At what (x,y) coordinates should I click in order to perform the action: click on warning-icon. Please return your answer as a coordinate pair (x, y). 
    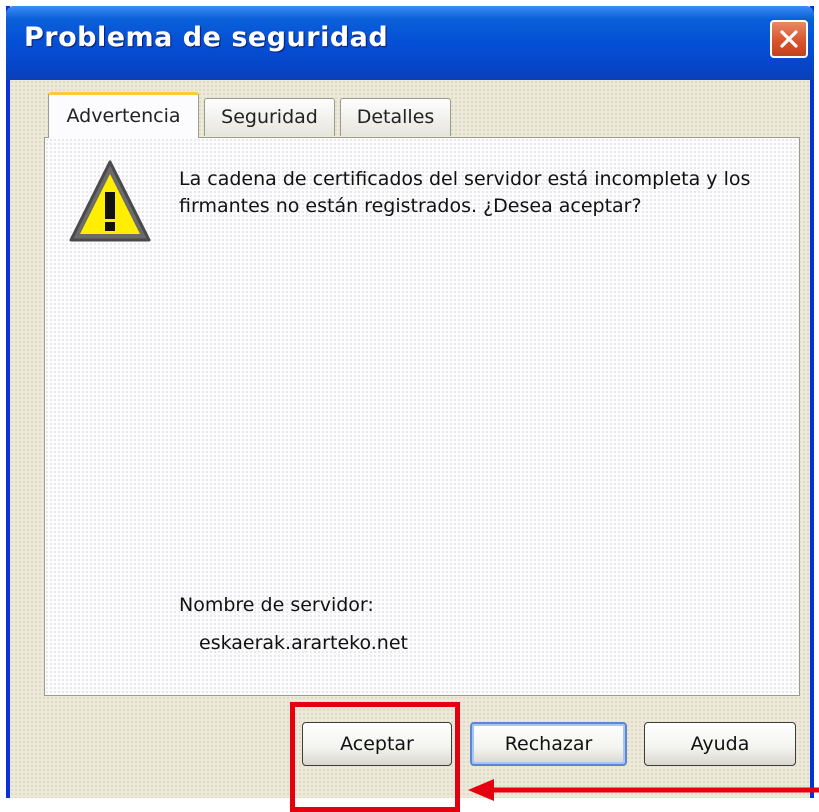
    Looking at the image, I should click on (110, 201).